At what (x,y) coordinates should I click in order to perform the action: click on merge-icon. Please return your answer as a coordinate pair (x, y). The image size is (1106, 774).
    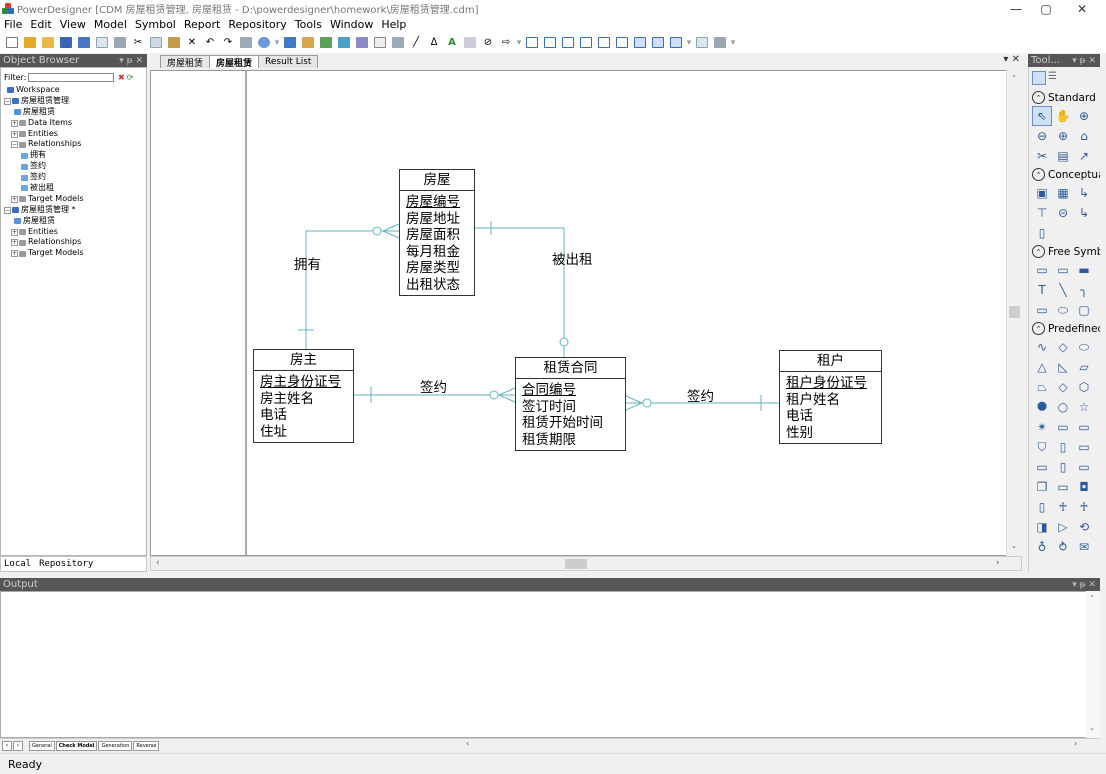
    Looking at the image, I should click on (380, 43).